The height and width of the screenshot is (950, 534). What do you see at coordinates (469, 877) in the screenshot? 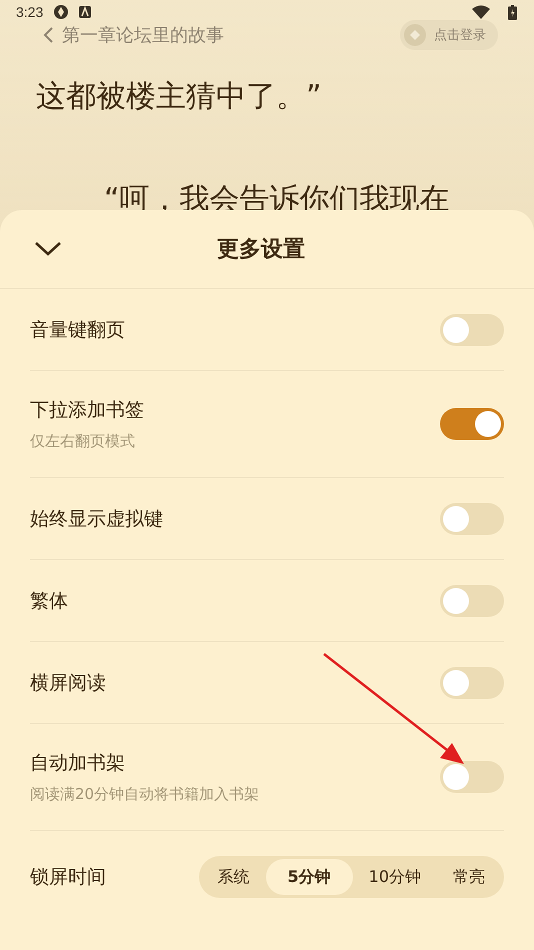
I see `segment-option: 常亮` at bounding box center [469, 877].